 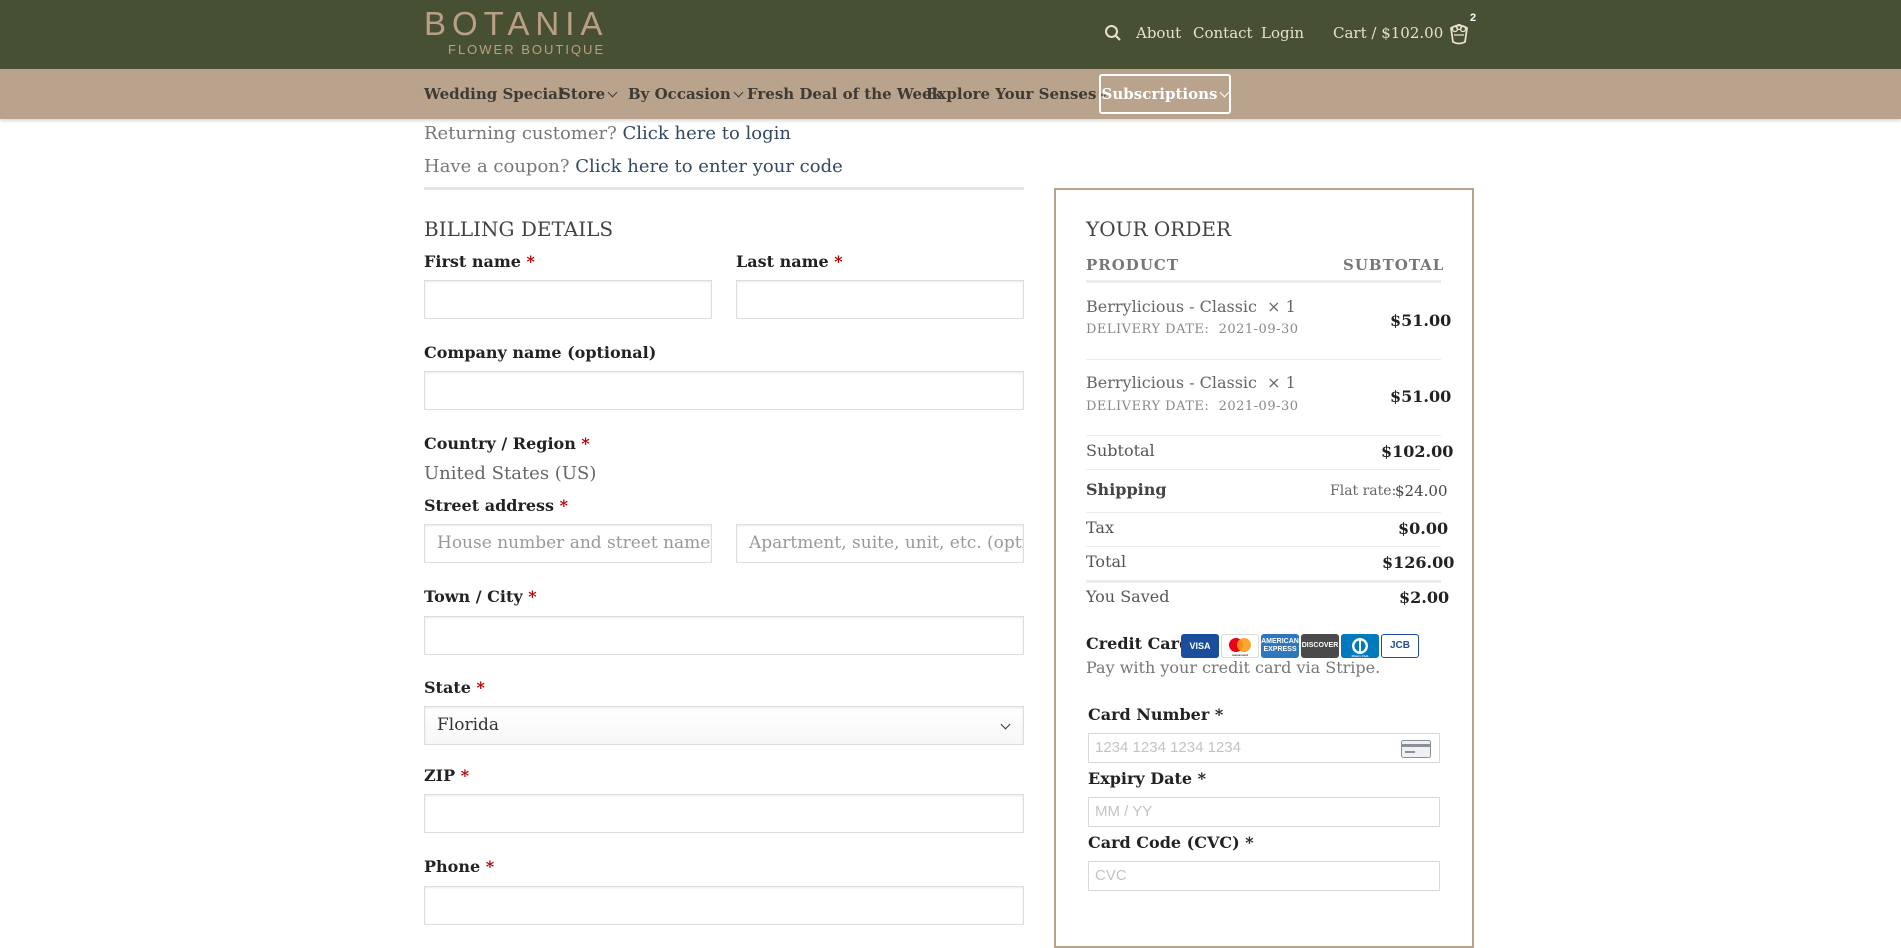 I want to click on street-address-field: House number and street name, so click(x=568, y=543).